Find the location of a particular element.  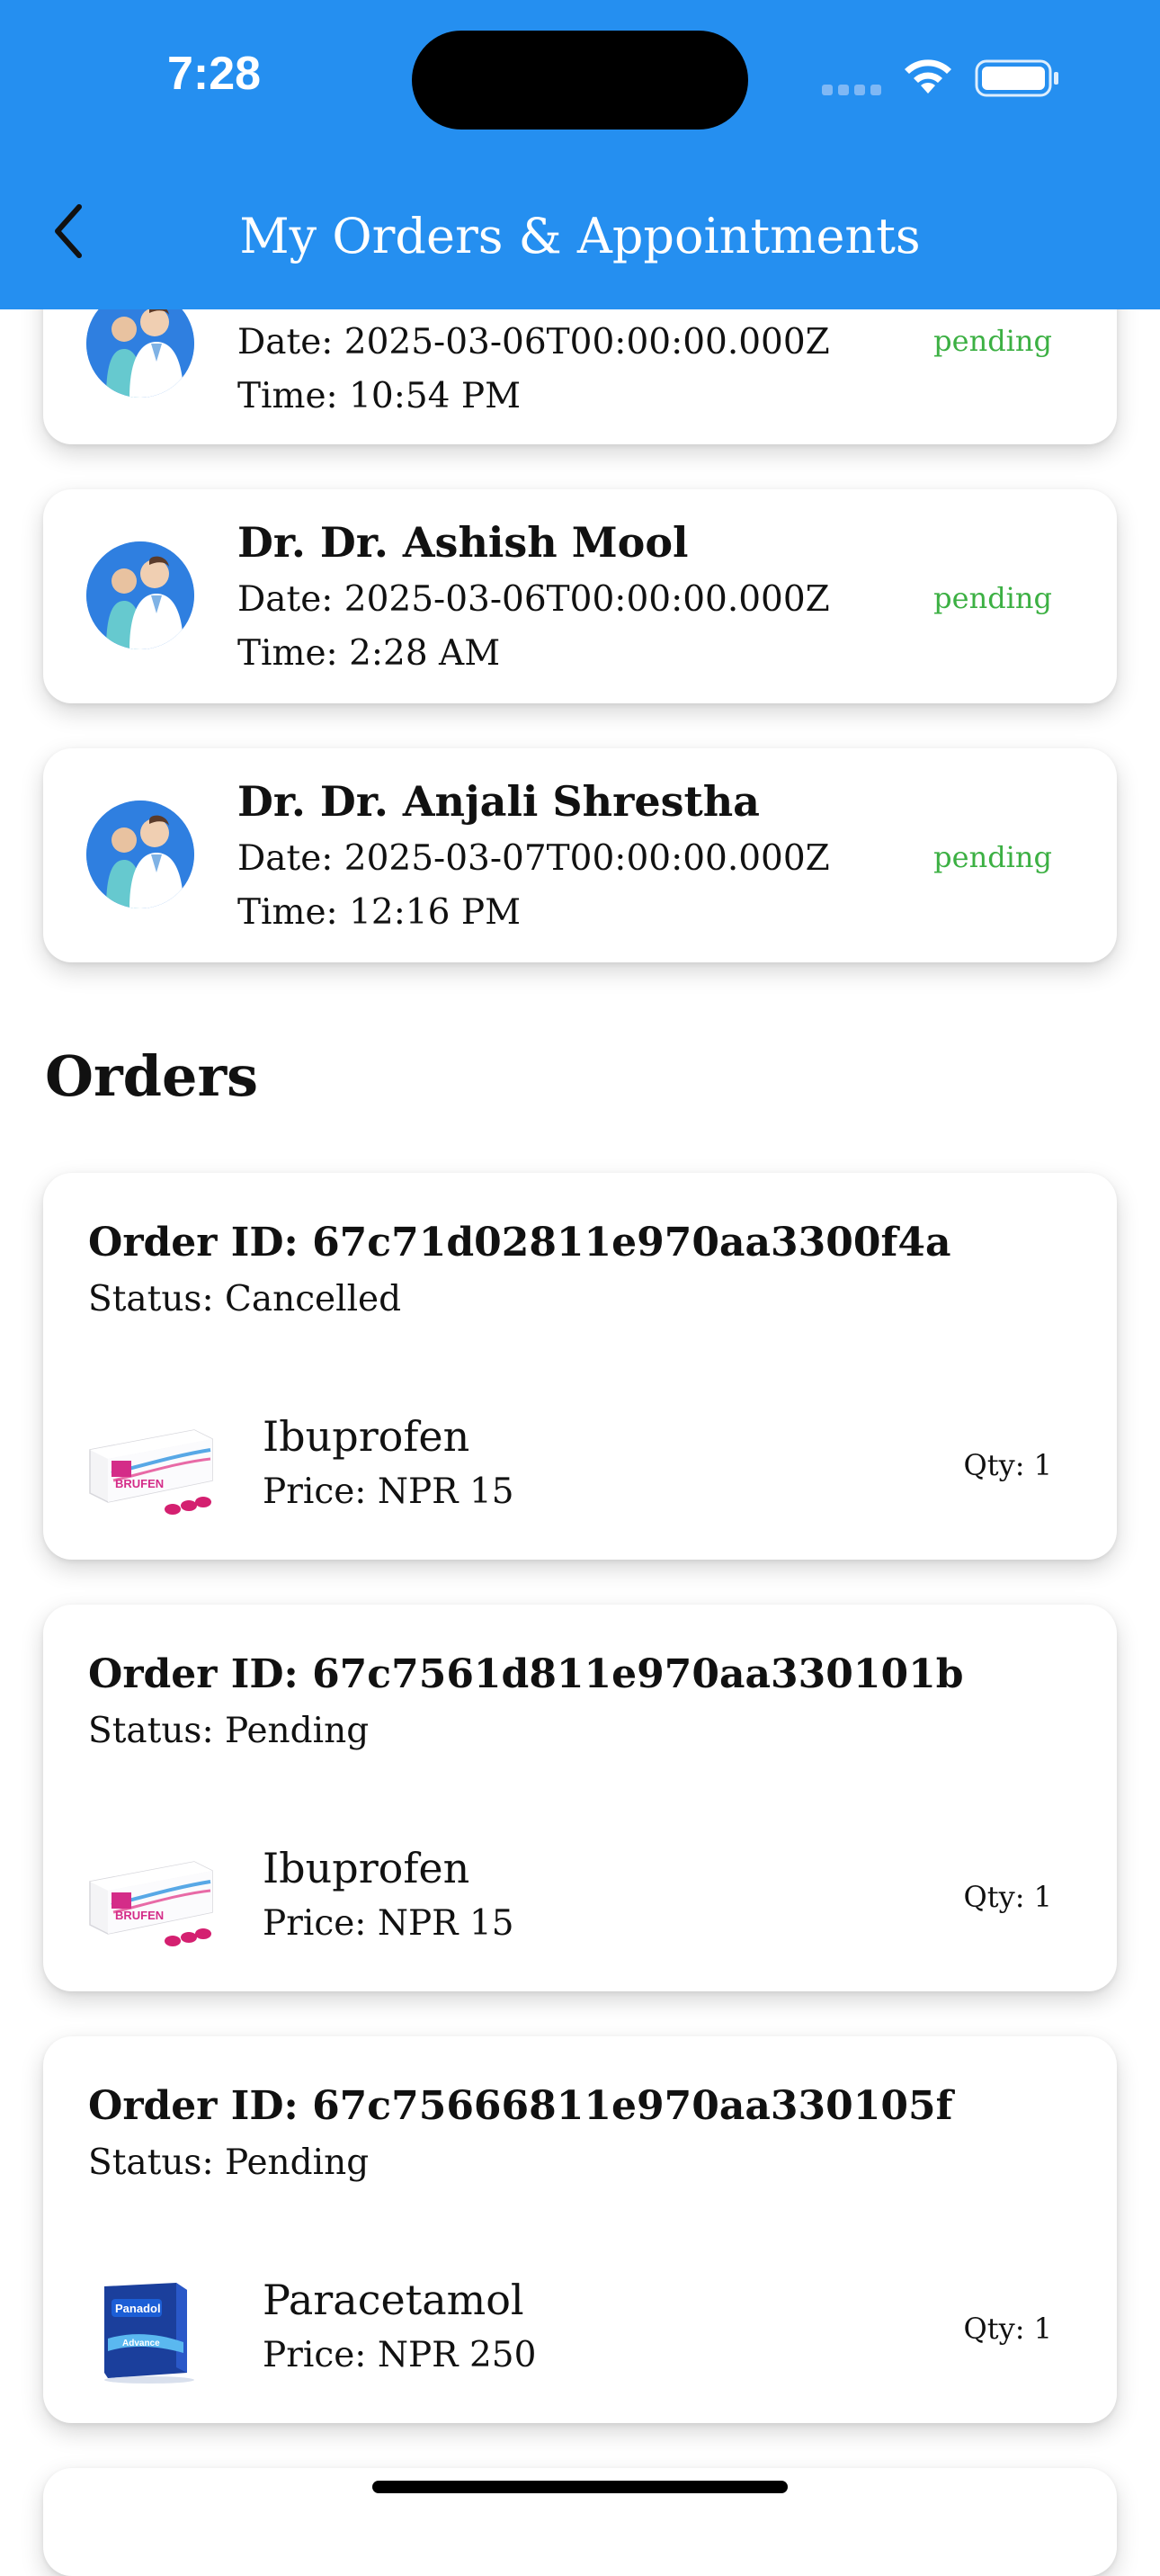

product-price: Price: NPR 250 is located at coordinates (400, 2355).